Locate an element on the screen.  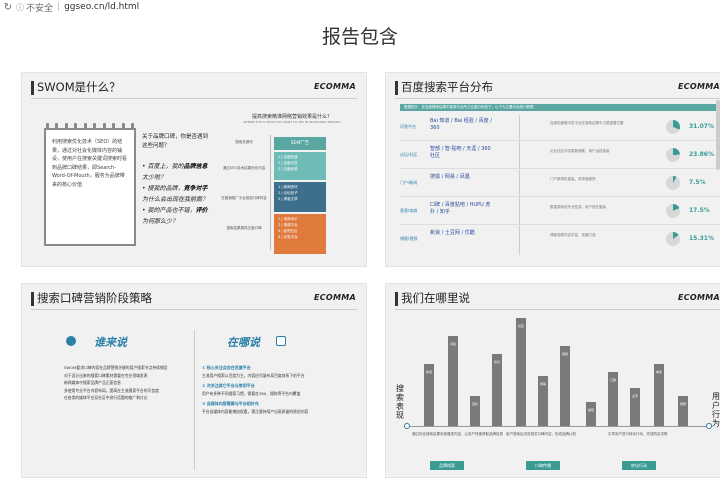
row-desc: 百度知道等问答平台在搜索结果中占据重要位置 is located at coordinates (587, 123).